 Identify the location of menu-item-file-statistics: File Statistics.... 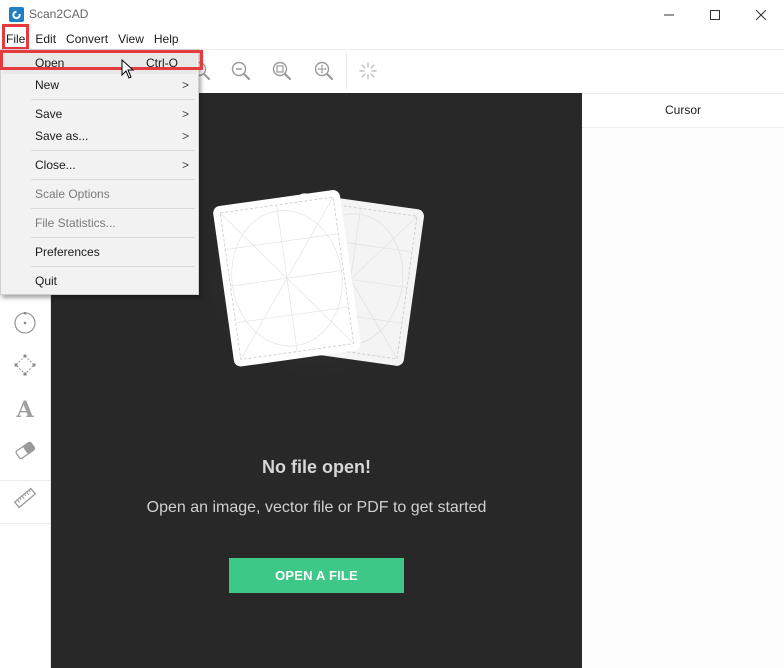
(100, 223).